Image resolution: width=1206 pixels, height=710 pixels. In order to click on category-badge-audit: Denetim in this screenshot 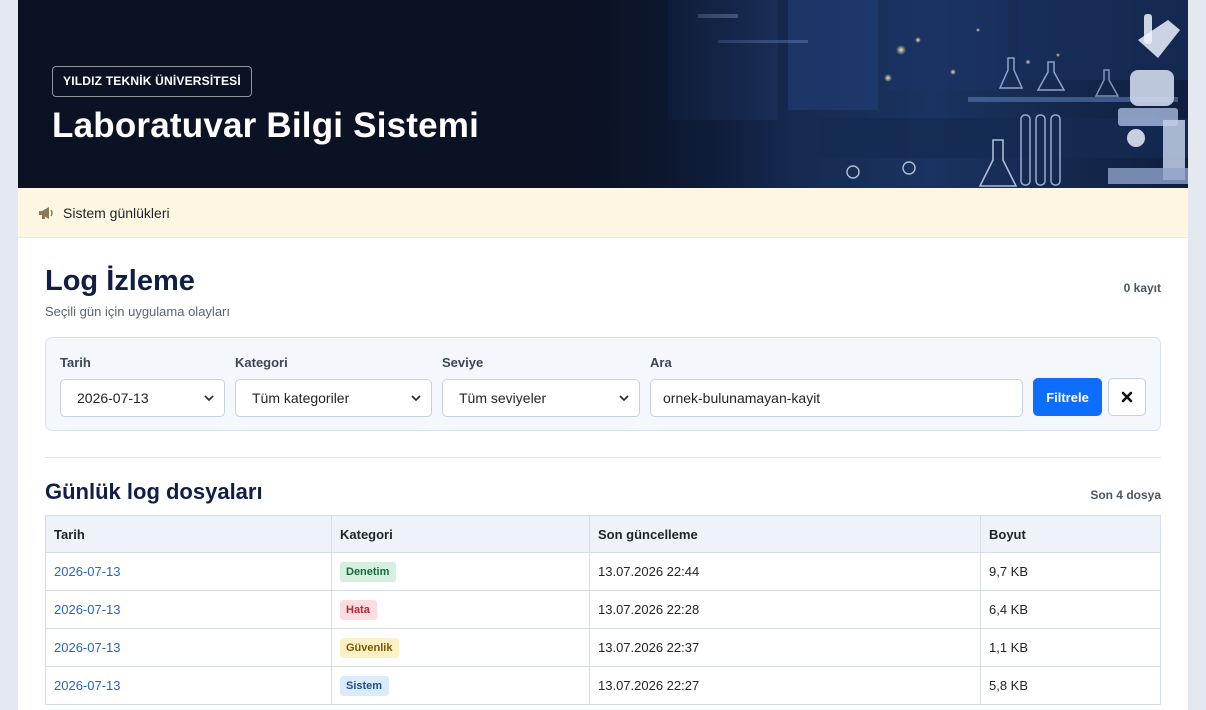, I will do `click(368, 571)`.